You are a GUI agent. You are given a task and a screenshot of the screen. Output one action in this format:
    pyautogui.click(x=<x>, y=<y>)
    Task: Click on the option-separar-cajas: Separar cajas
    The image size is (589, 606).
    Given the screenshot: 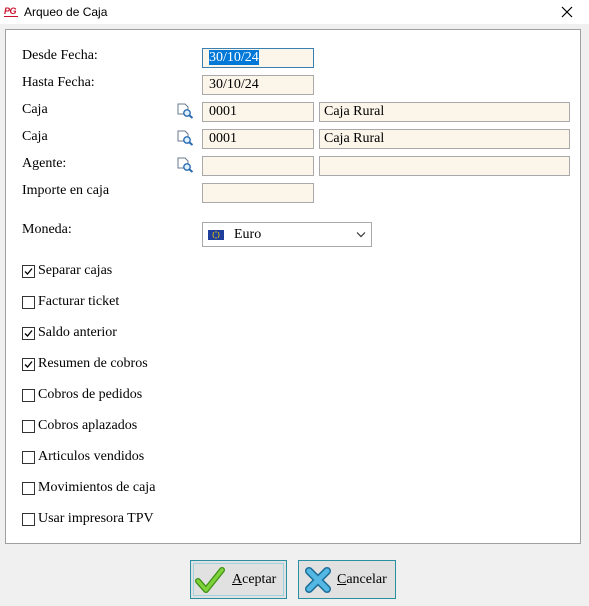 What is the action you would take?
    pyautogui.click(x=67, y=271)
    